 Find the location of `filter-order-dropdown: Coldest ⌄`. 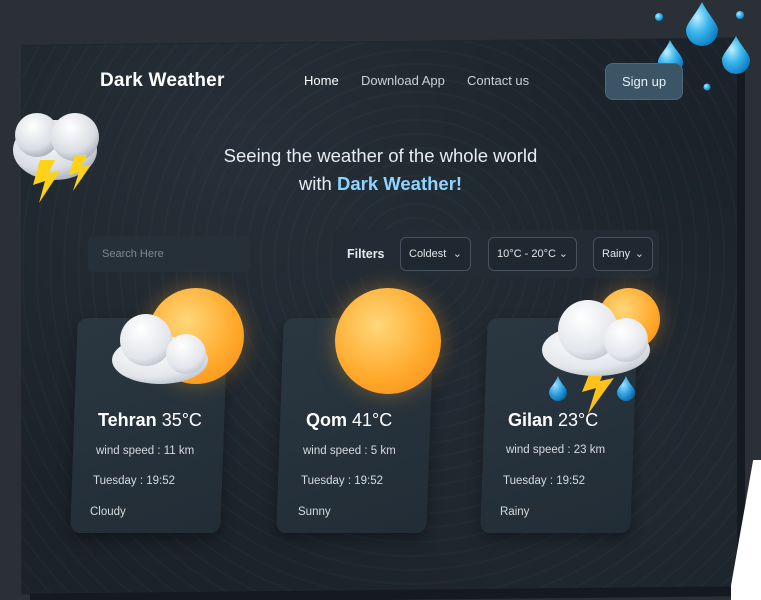

filter-order-dropdown: Coldest ⌄ is located at coordinates (435, 254).